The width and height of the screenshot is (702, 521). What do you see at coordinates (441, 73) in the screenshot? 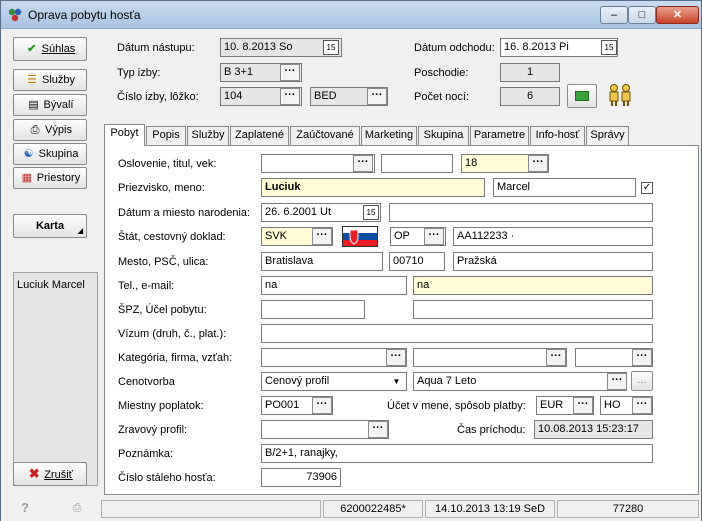
I see `poschodie-label: Poschodie:` at bounding box center [441, 73].